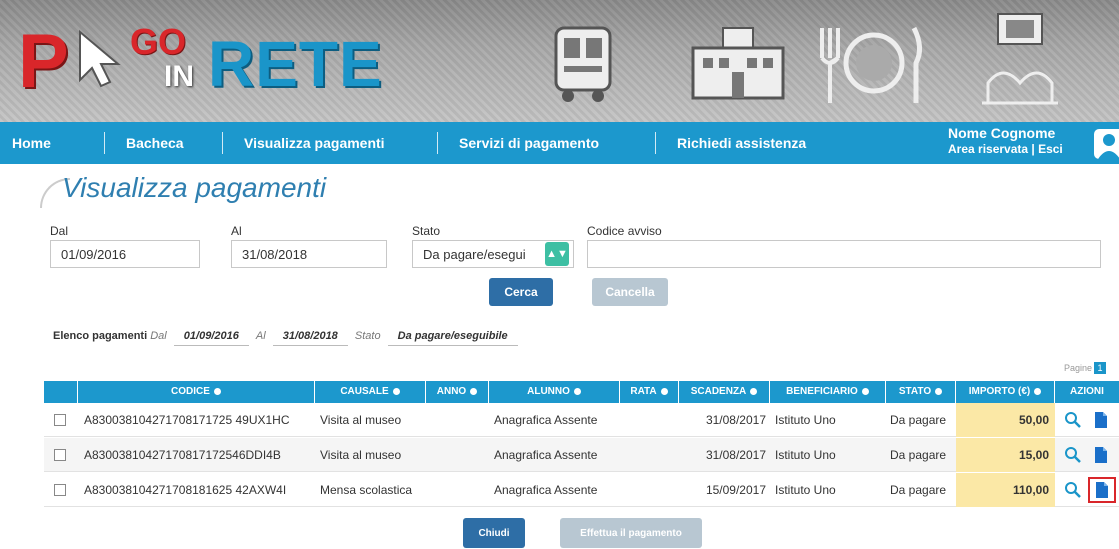 This screenshot has height=549, width=1119. What do you see at coordinates (1005, 420) in the screenshot?
I see `cell-importo: 50,00` at bounding box center [1005, 420].